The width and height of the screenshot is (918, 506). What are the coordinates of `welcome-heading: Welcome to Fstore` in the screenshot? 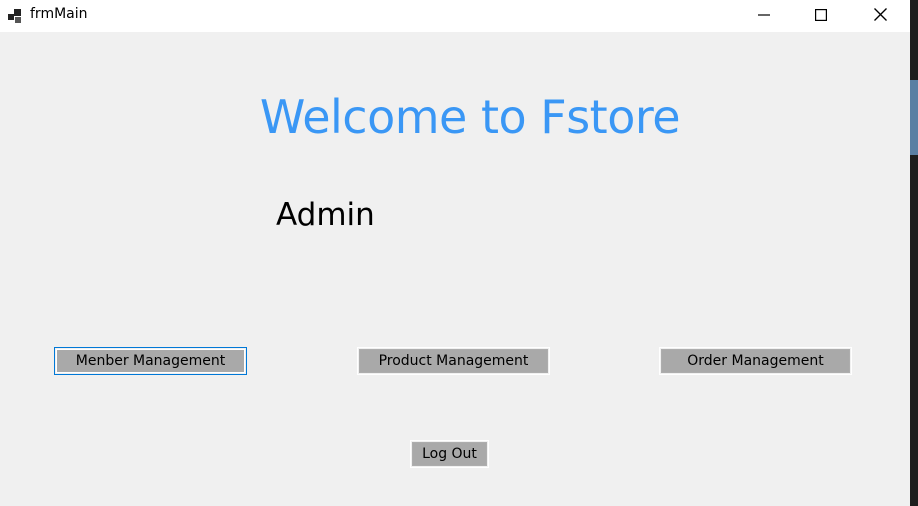 It's located at (470, 117).